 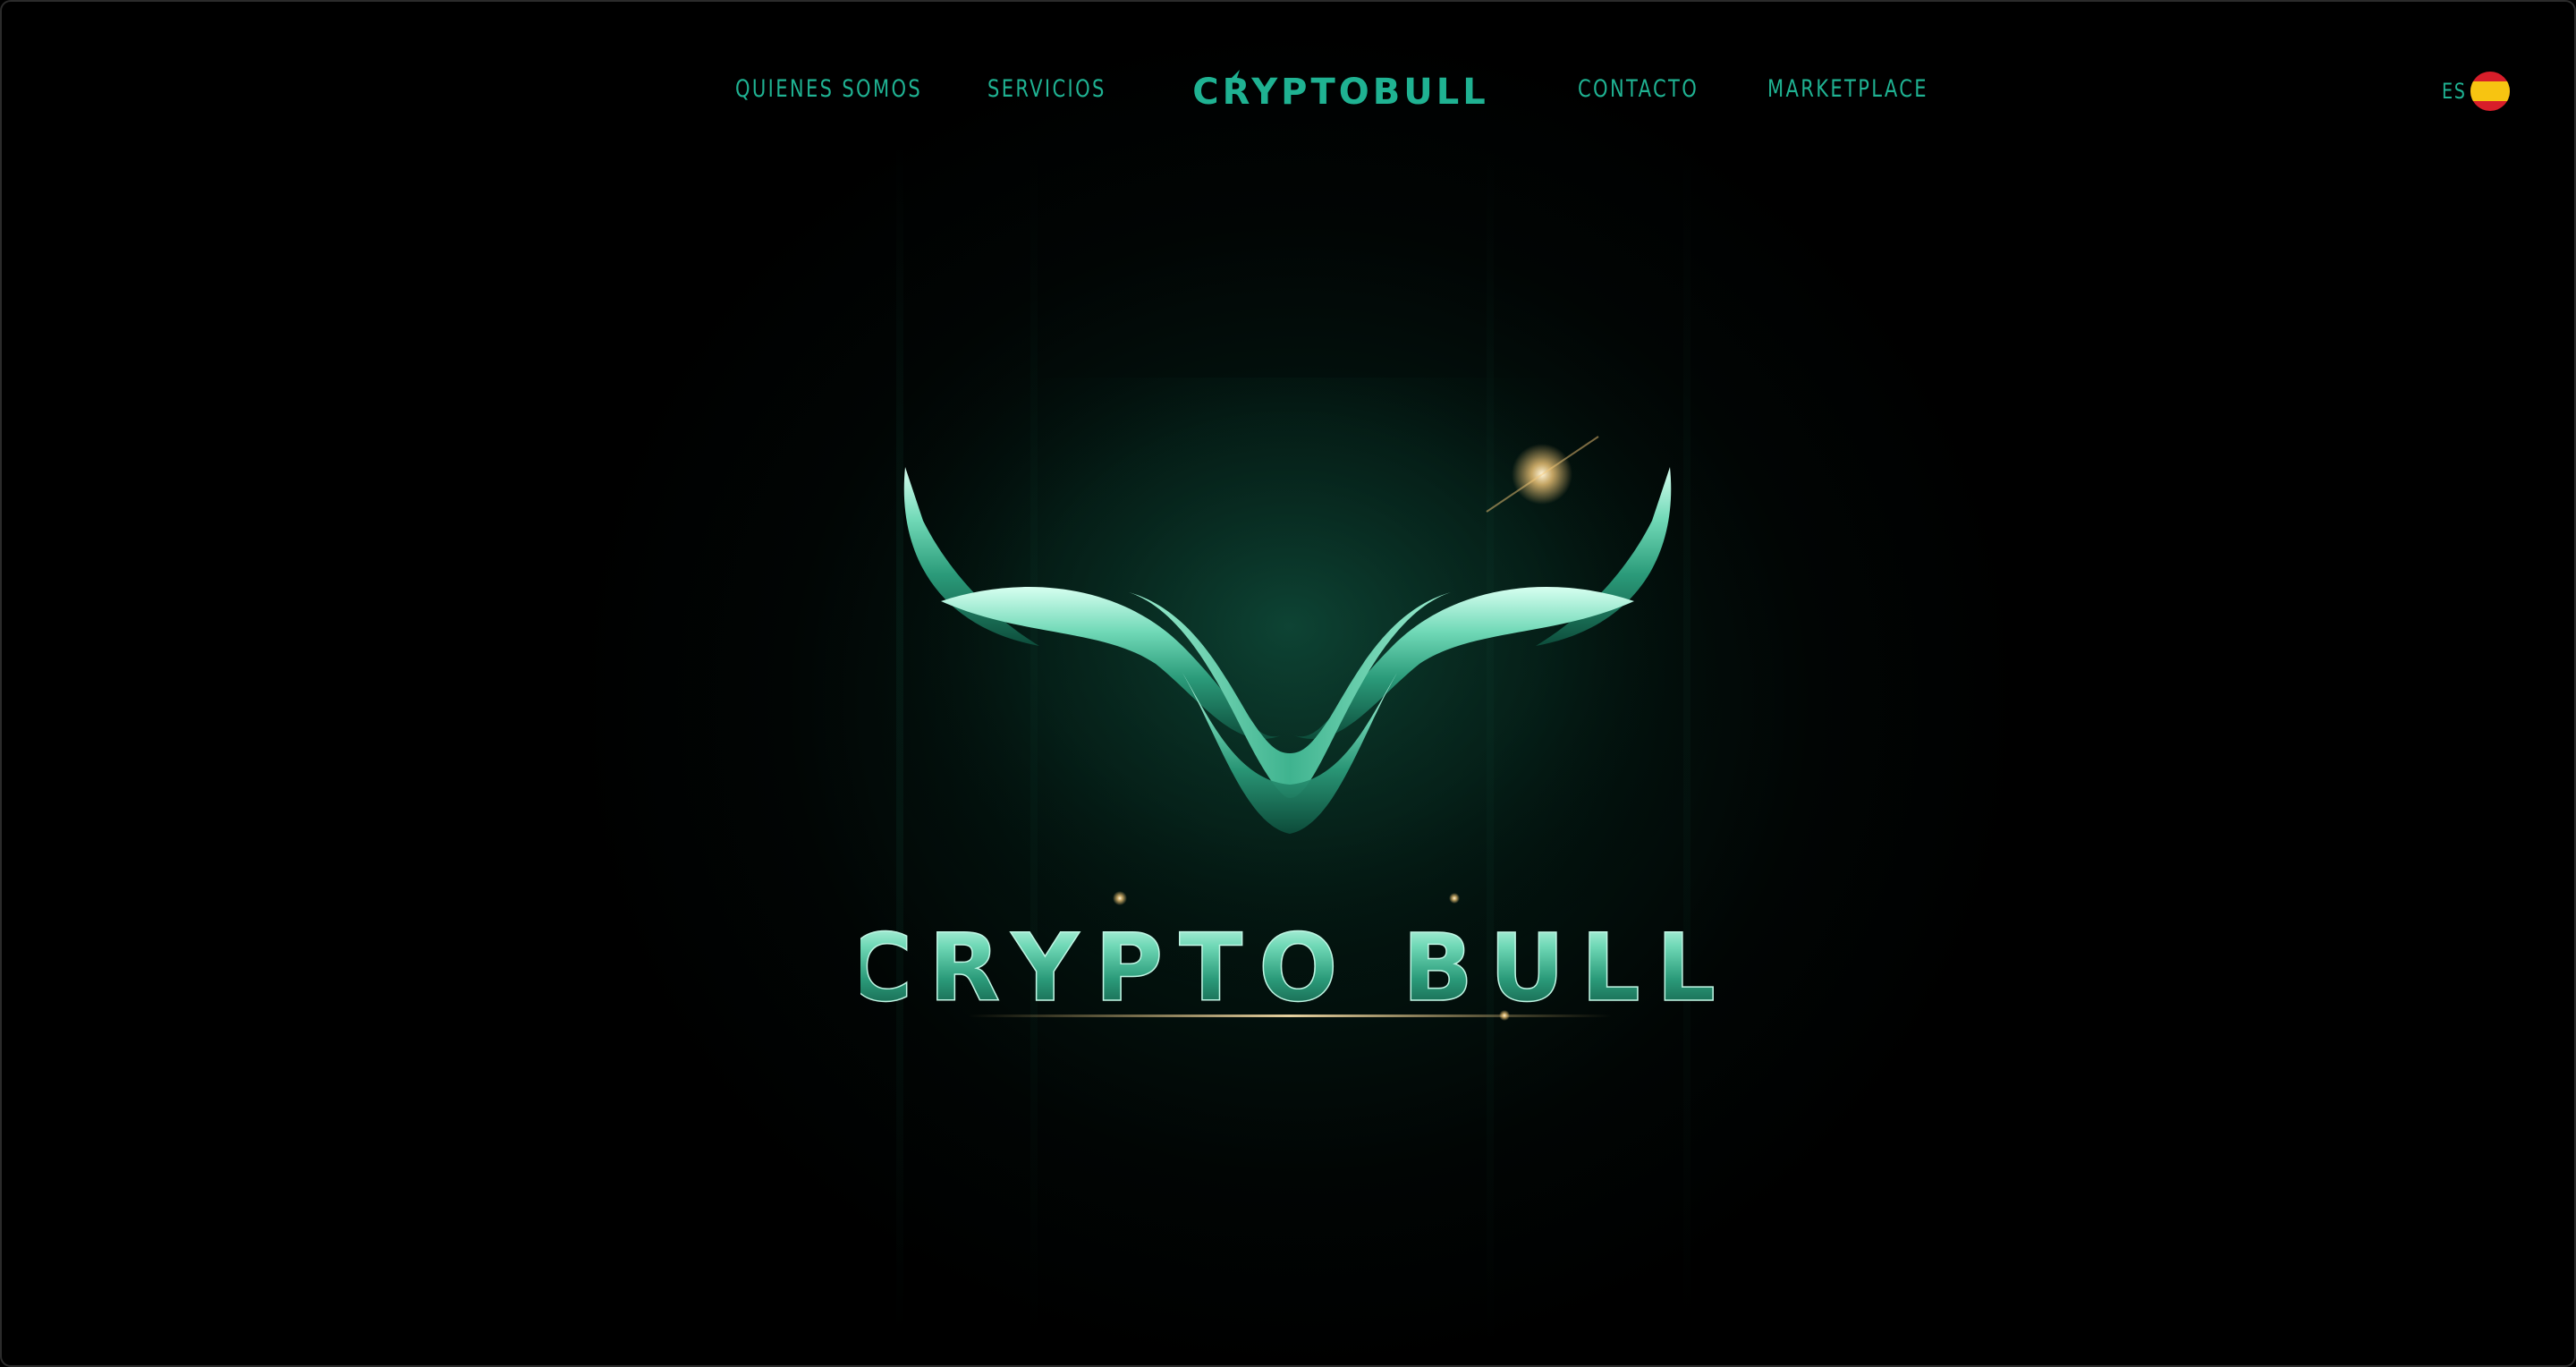 I want to click on language-code: ES, so click(x=2454, y=91).